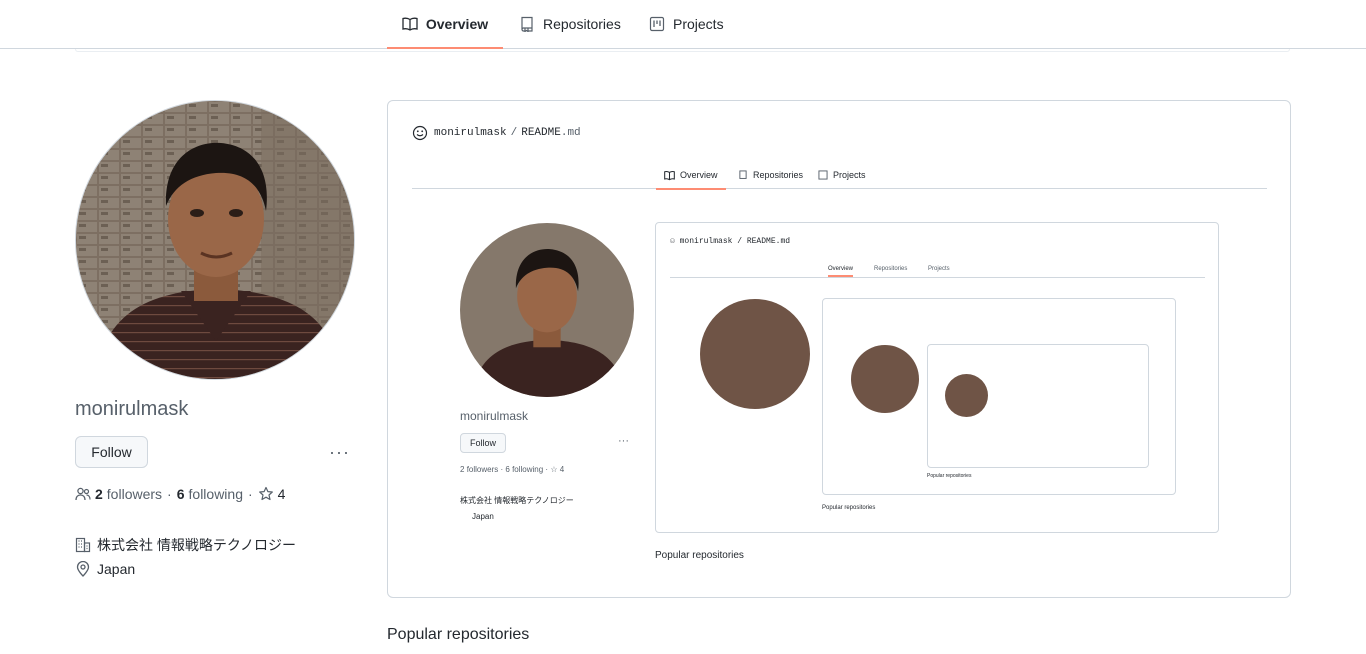  I want to click on followers-label: followers, so click(134, 494).